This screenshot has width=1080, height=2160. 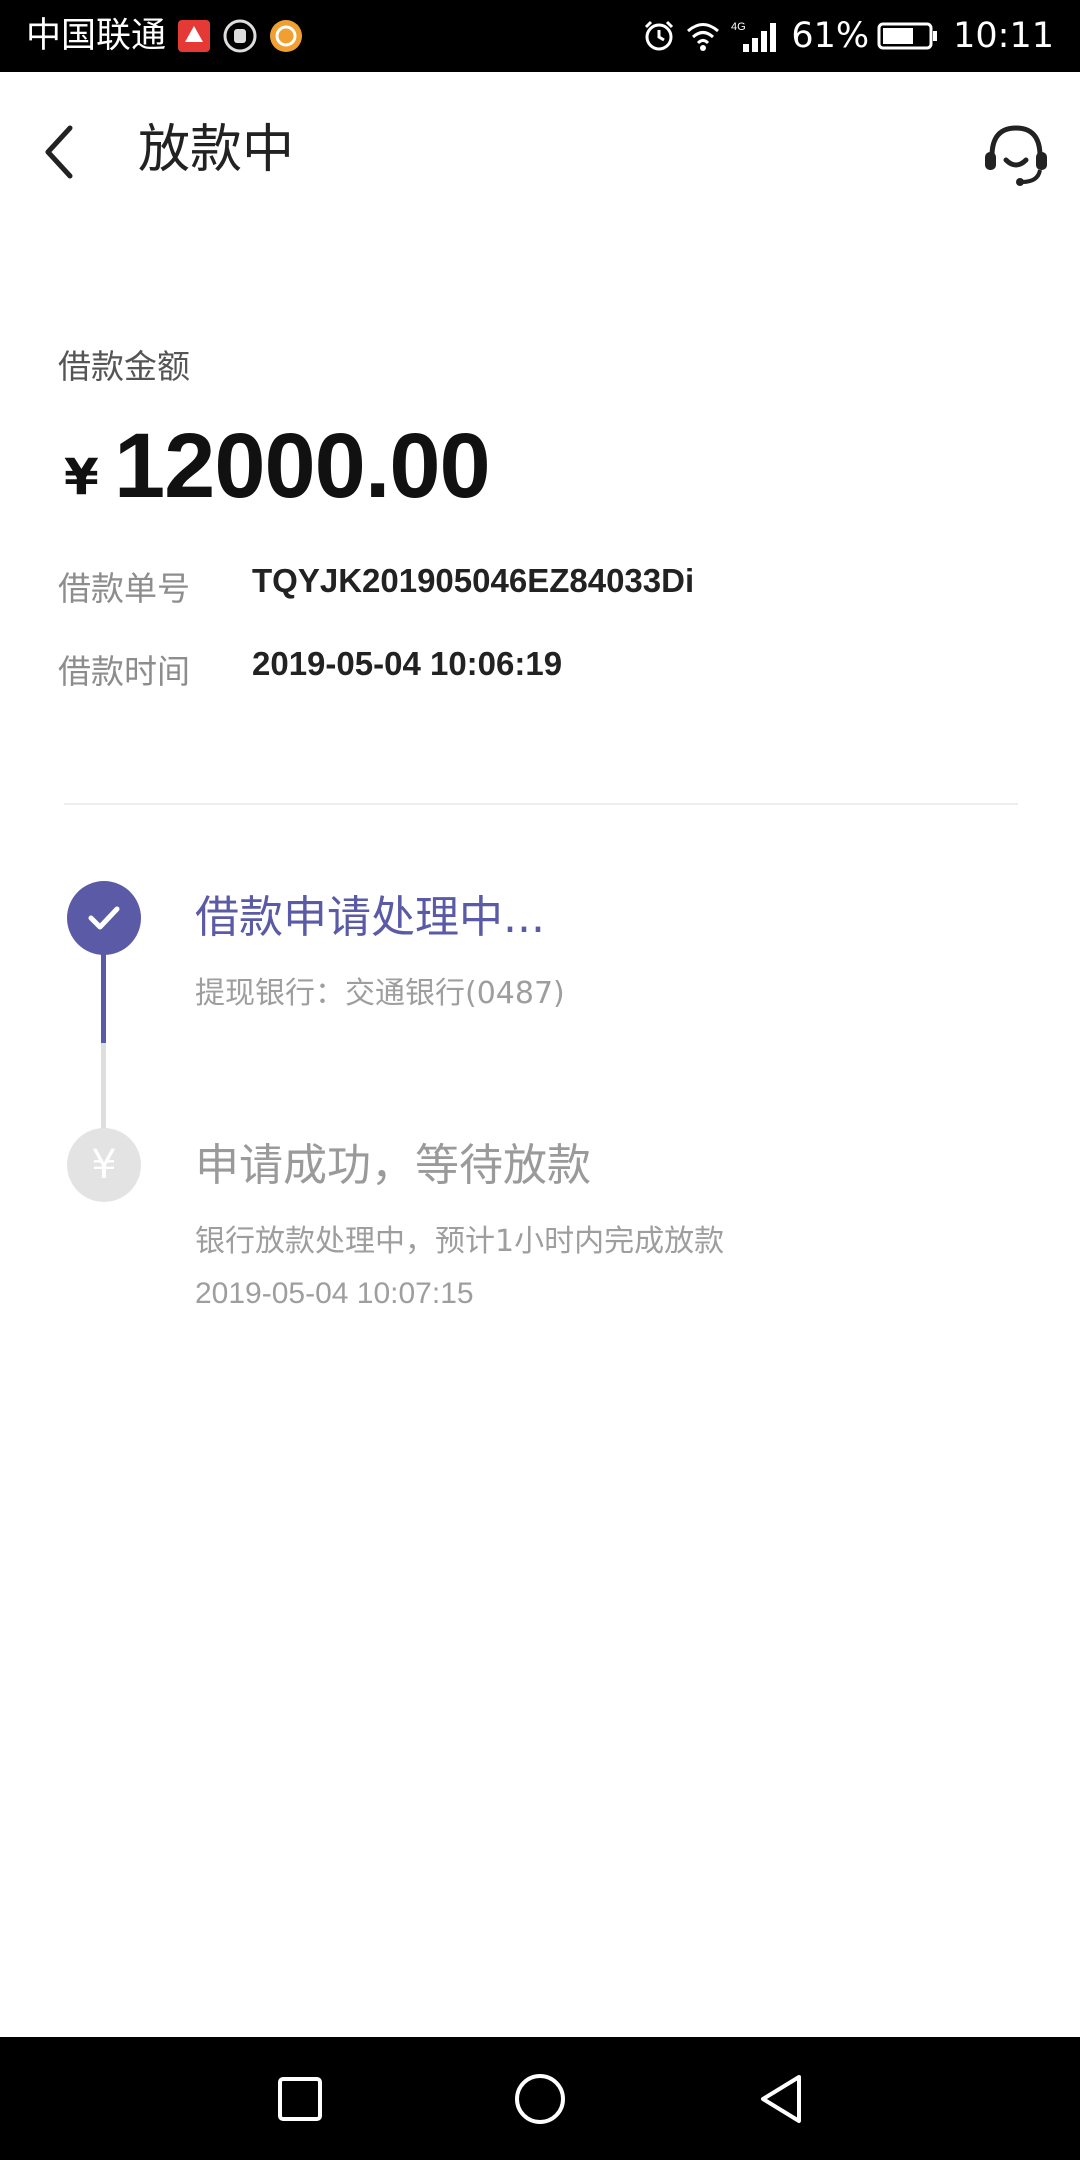 I want to click on timeline-line-active, so click(x=103, y=996).